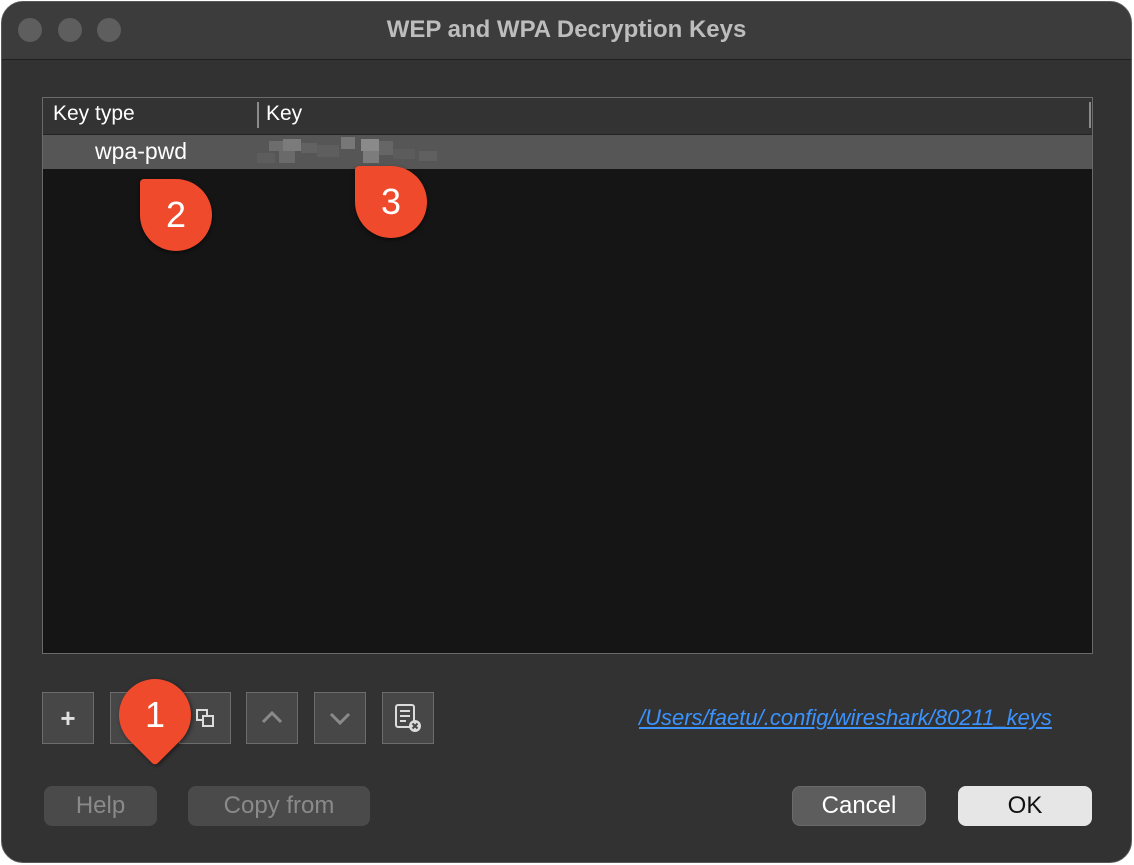 The width and height of the screenshot is (1134, 865). I want to click on annotation-badge-1: 1, so click(155, 715).